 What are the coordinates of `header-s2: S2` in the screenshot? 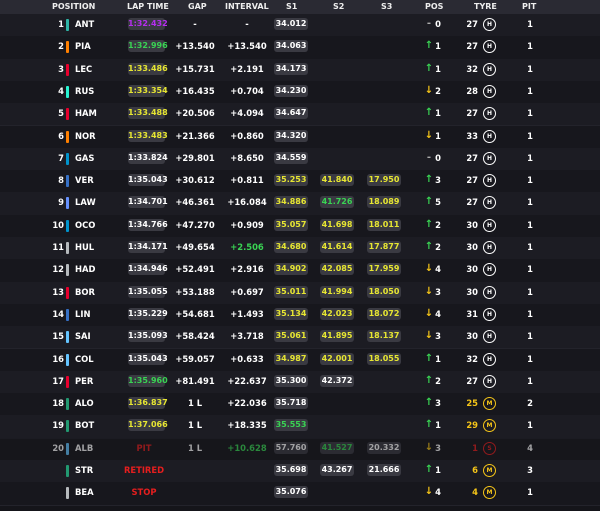 It's located at (339, 6).